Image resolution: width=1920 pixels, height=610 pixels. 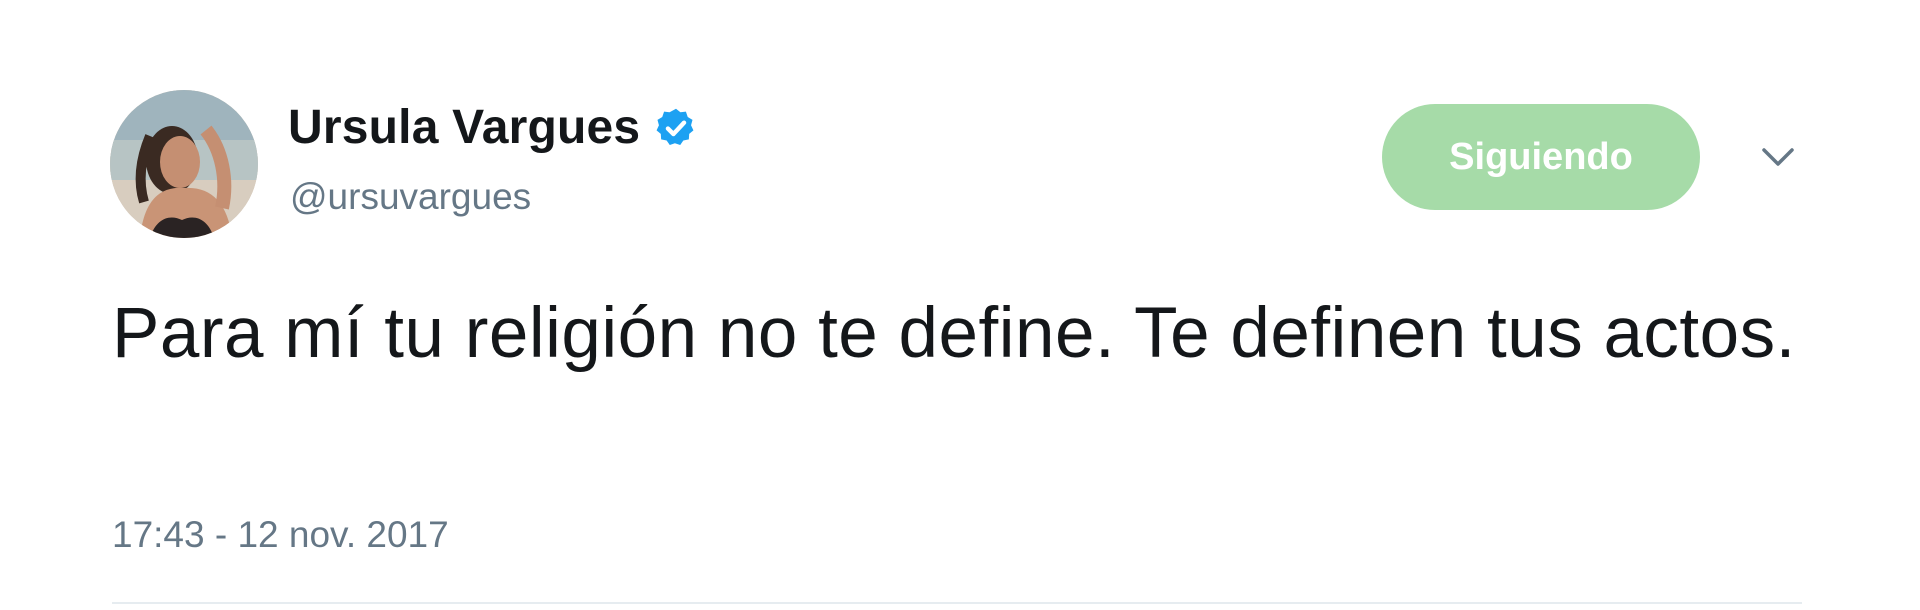 What do you see at coordinates (676, 128) in the screenshot?
I see `verified-badge-icon` at bounding box center [676, 128].